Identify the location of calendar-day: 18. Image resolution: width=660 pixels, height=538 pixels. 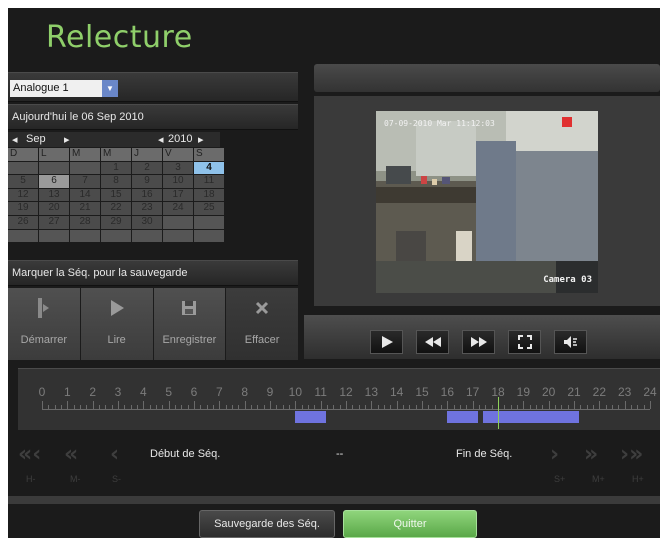
(209, 195).